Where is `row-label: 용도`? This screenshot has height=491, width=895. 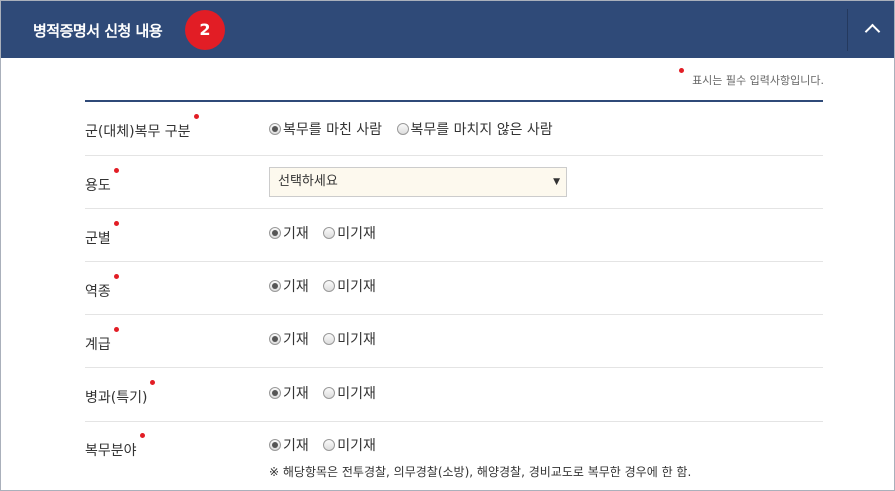 row-label: 용도 is located at coordinates (102, 181).